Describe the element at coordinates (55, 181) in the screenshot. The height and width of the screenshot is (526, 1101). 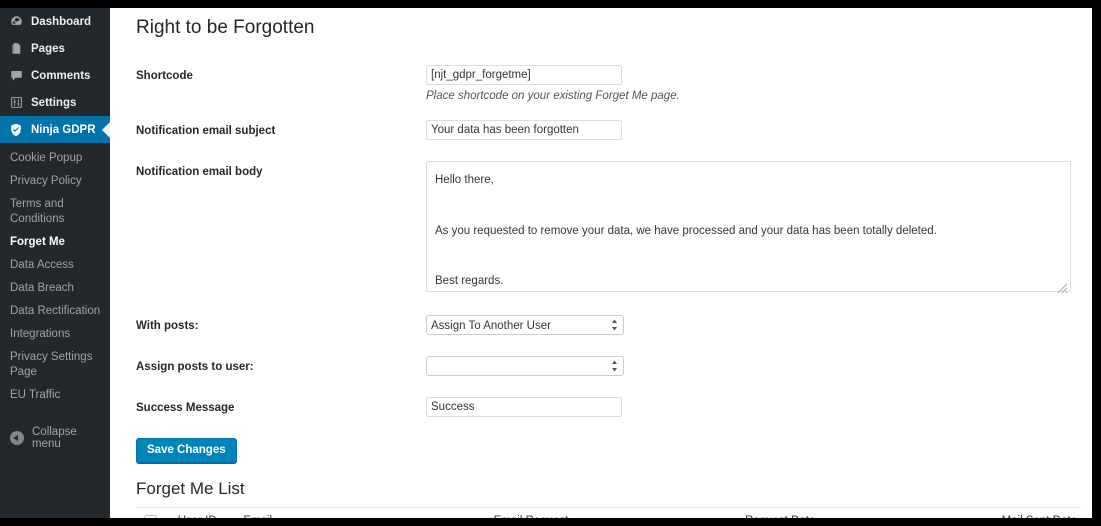
I see `submenu-item-privacy-policy: Privacy Policy` at that location.